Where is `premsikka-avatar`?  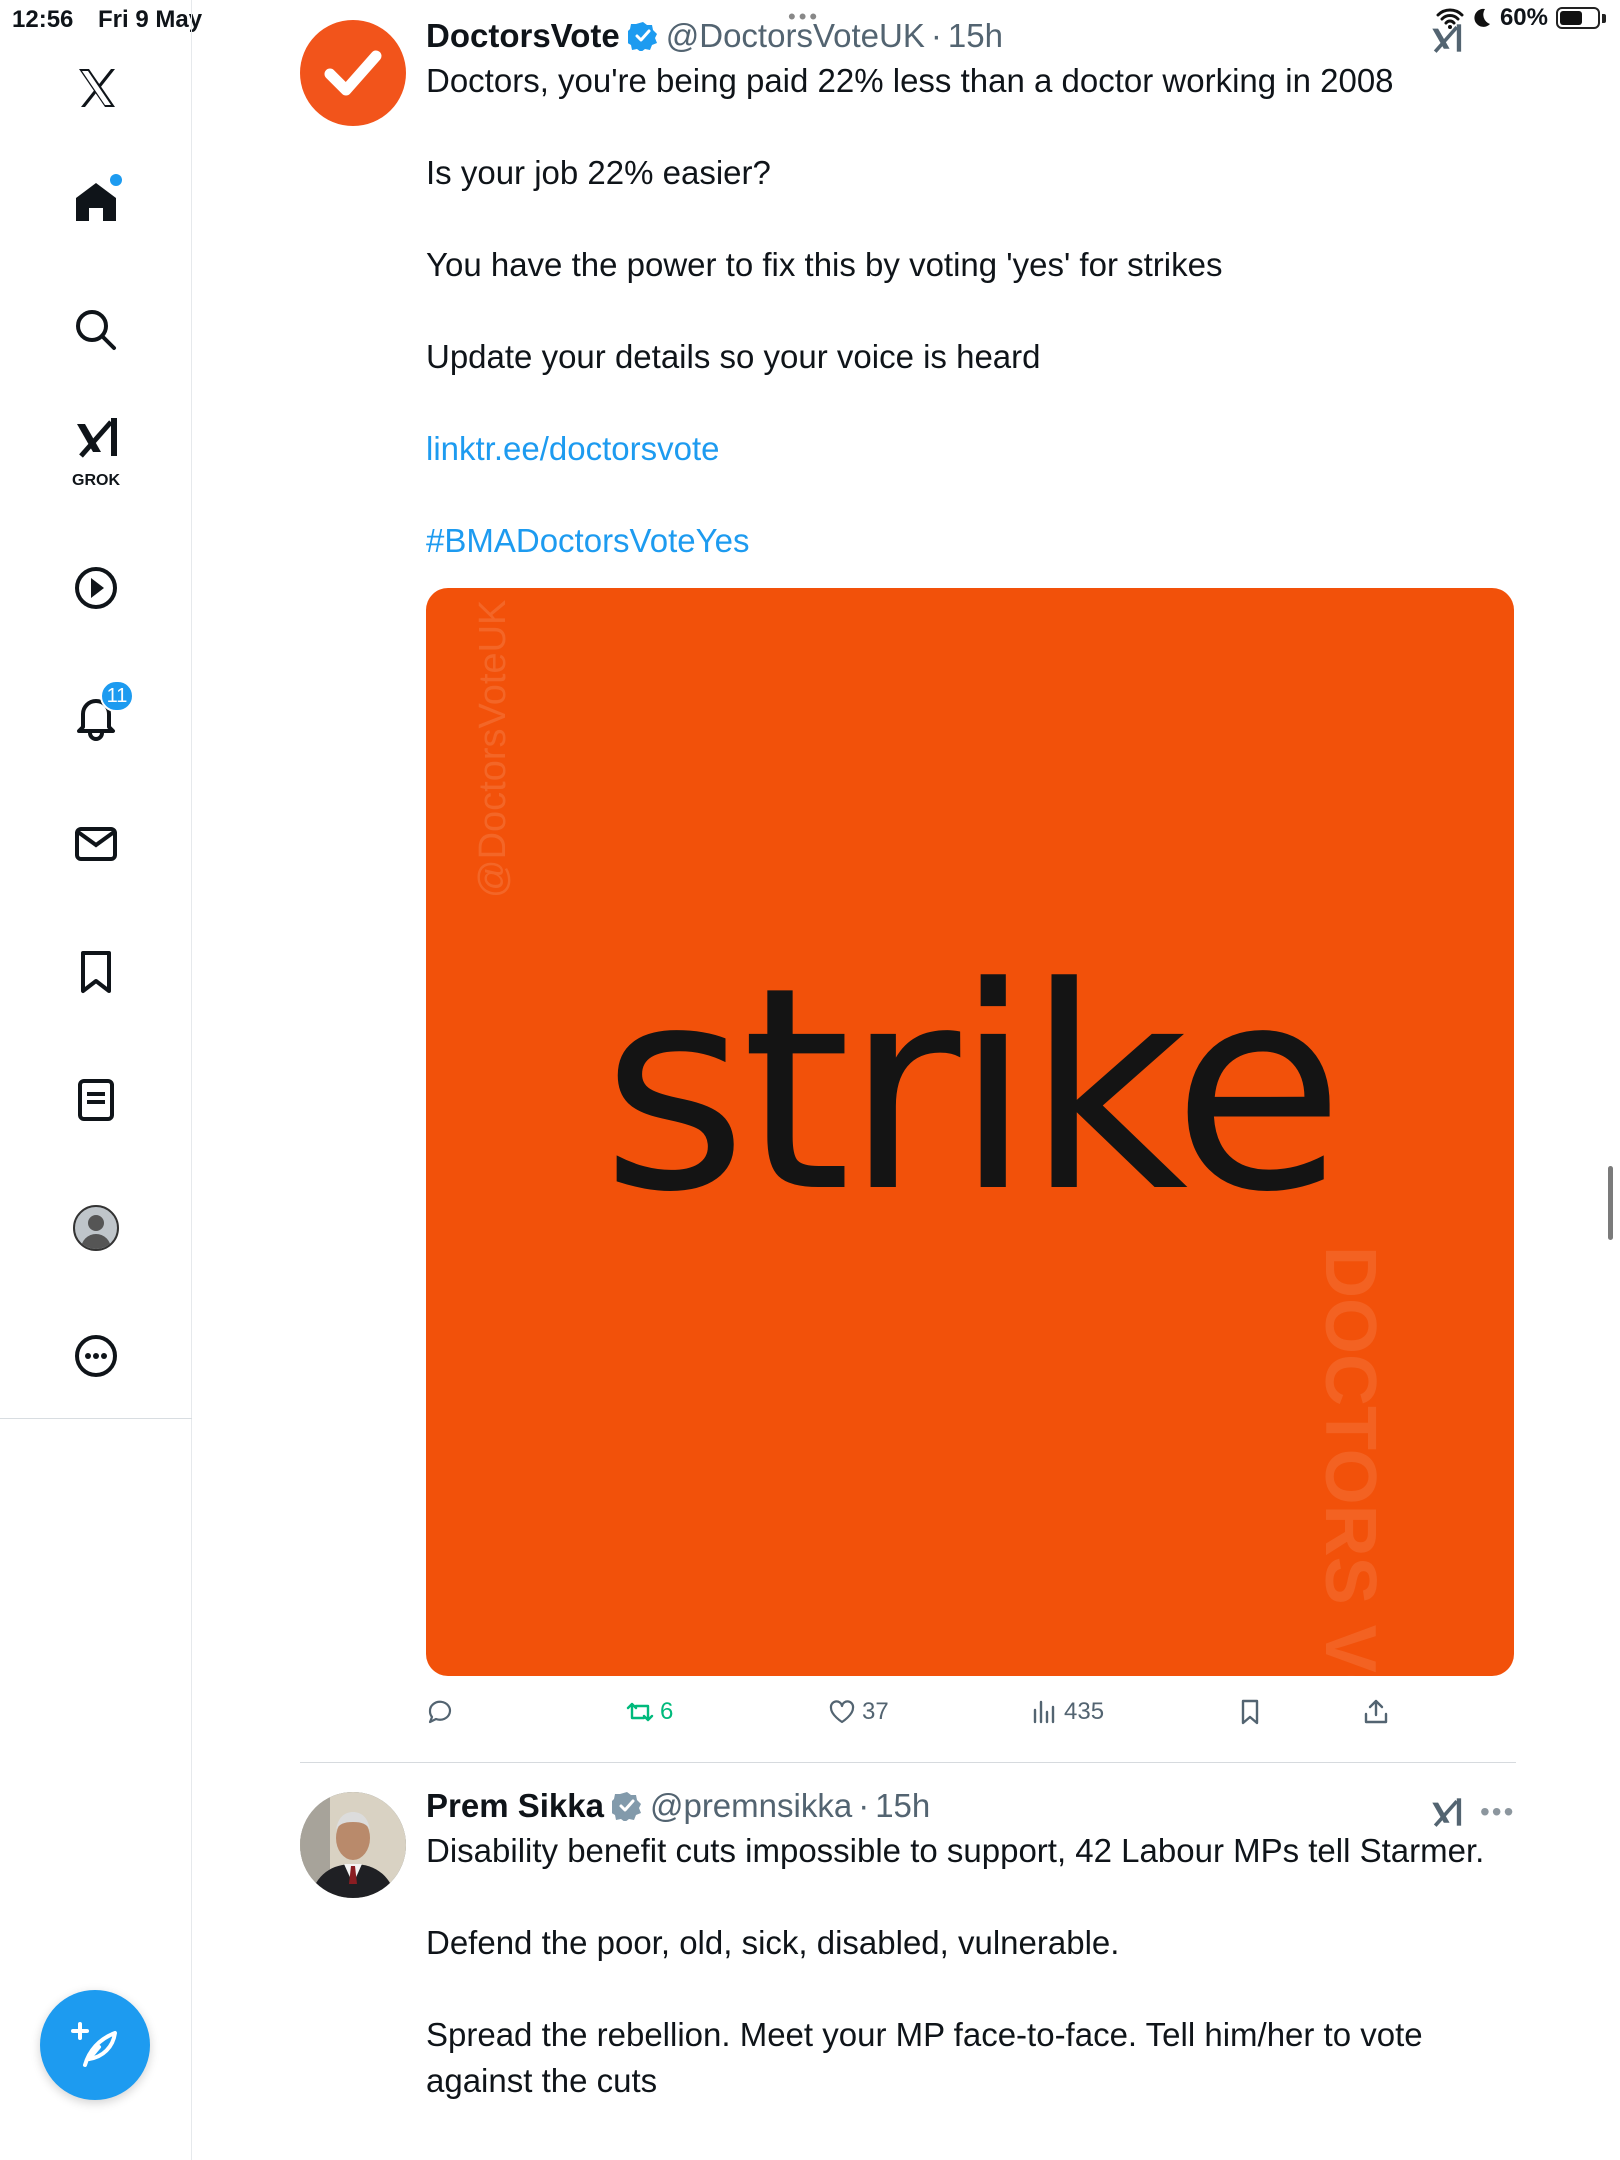
premsikka-avatar is located at coordinates (353, 1845).